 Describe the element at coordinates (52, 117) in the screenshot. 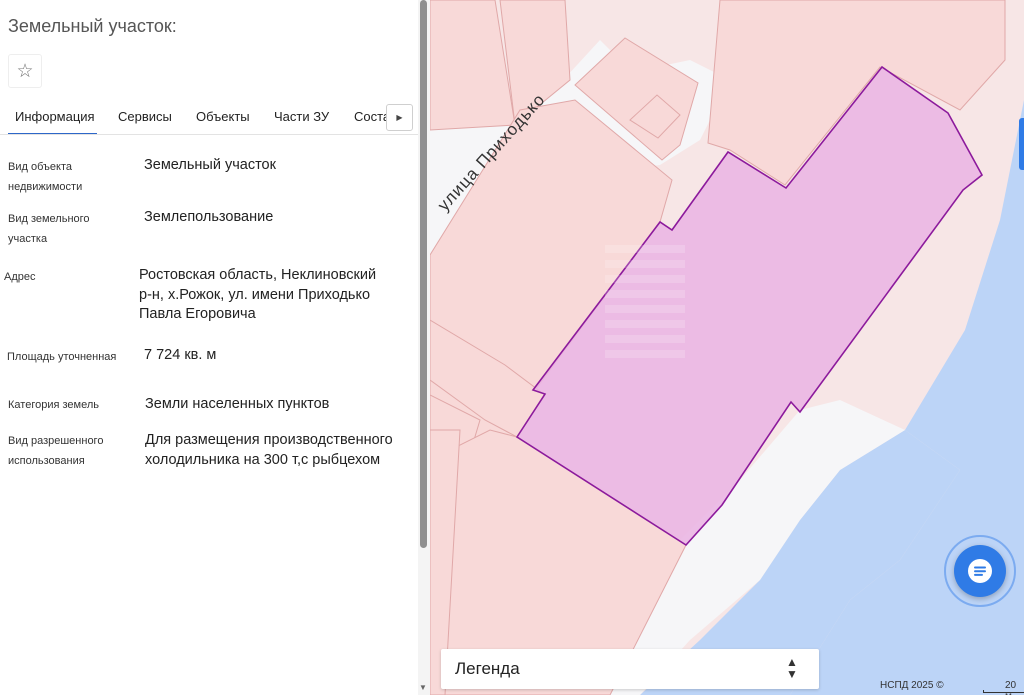

I see `tab-information: Информация` at that location.